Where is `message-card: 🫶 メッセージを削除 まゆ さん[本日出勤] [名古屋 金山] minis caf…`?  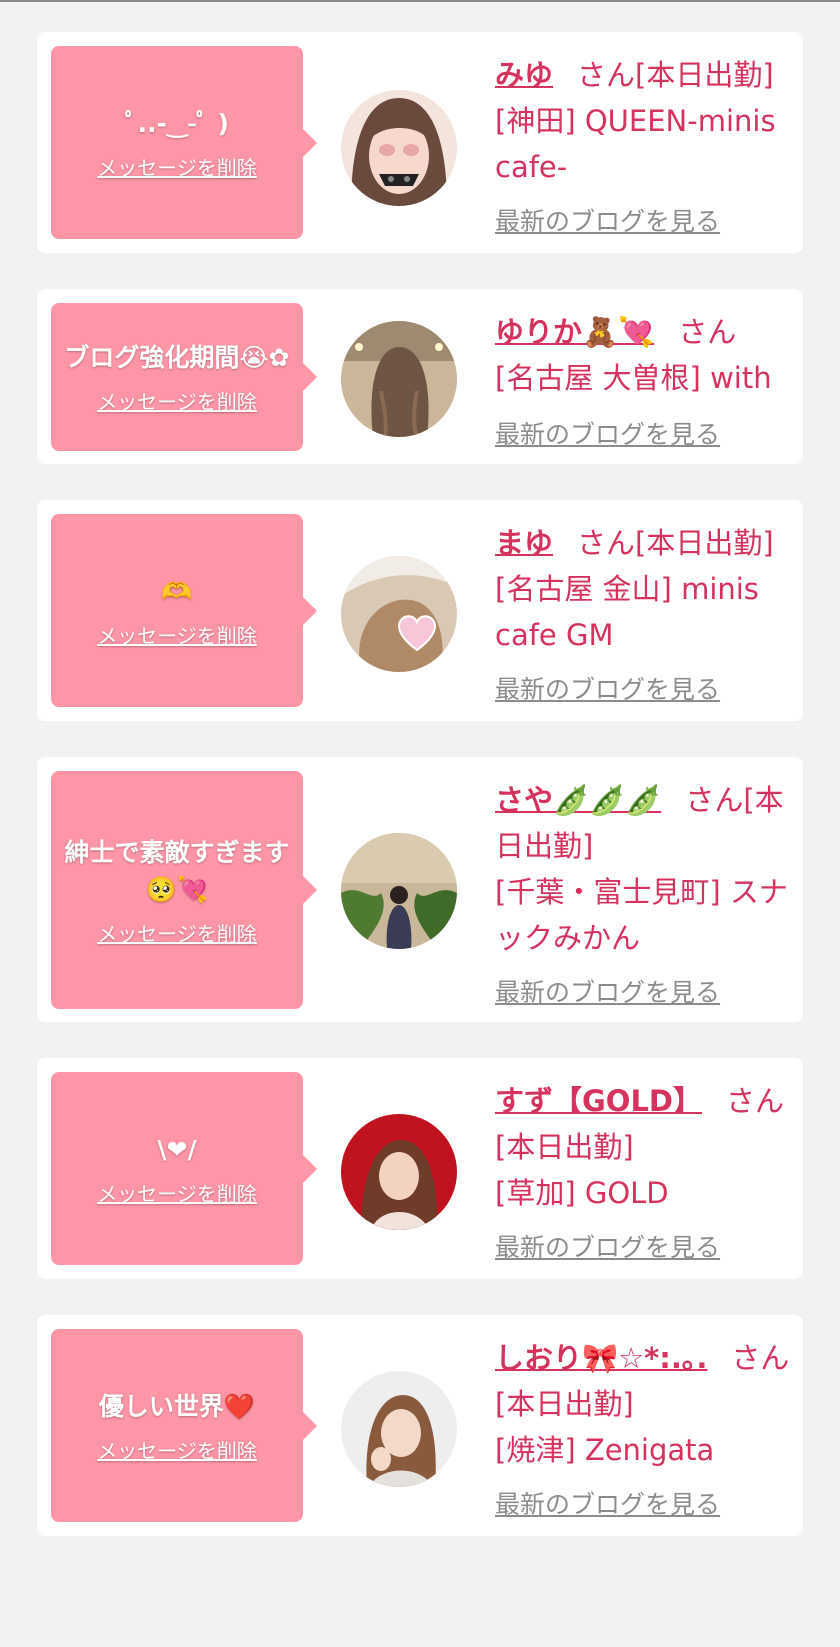
message-card: 🫶 メッセージを削除 まゆ さん[本日出勤] [名古屋 金山] minis caf… is located at coordinates (420, 610).